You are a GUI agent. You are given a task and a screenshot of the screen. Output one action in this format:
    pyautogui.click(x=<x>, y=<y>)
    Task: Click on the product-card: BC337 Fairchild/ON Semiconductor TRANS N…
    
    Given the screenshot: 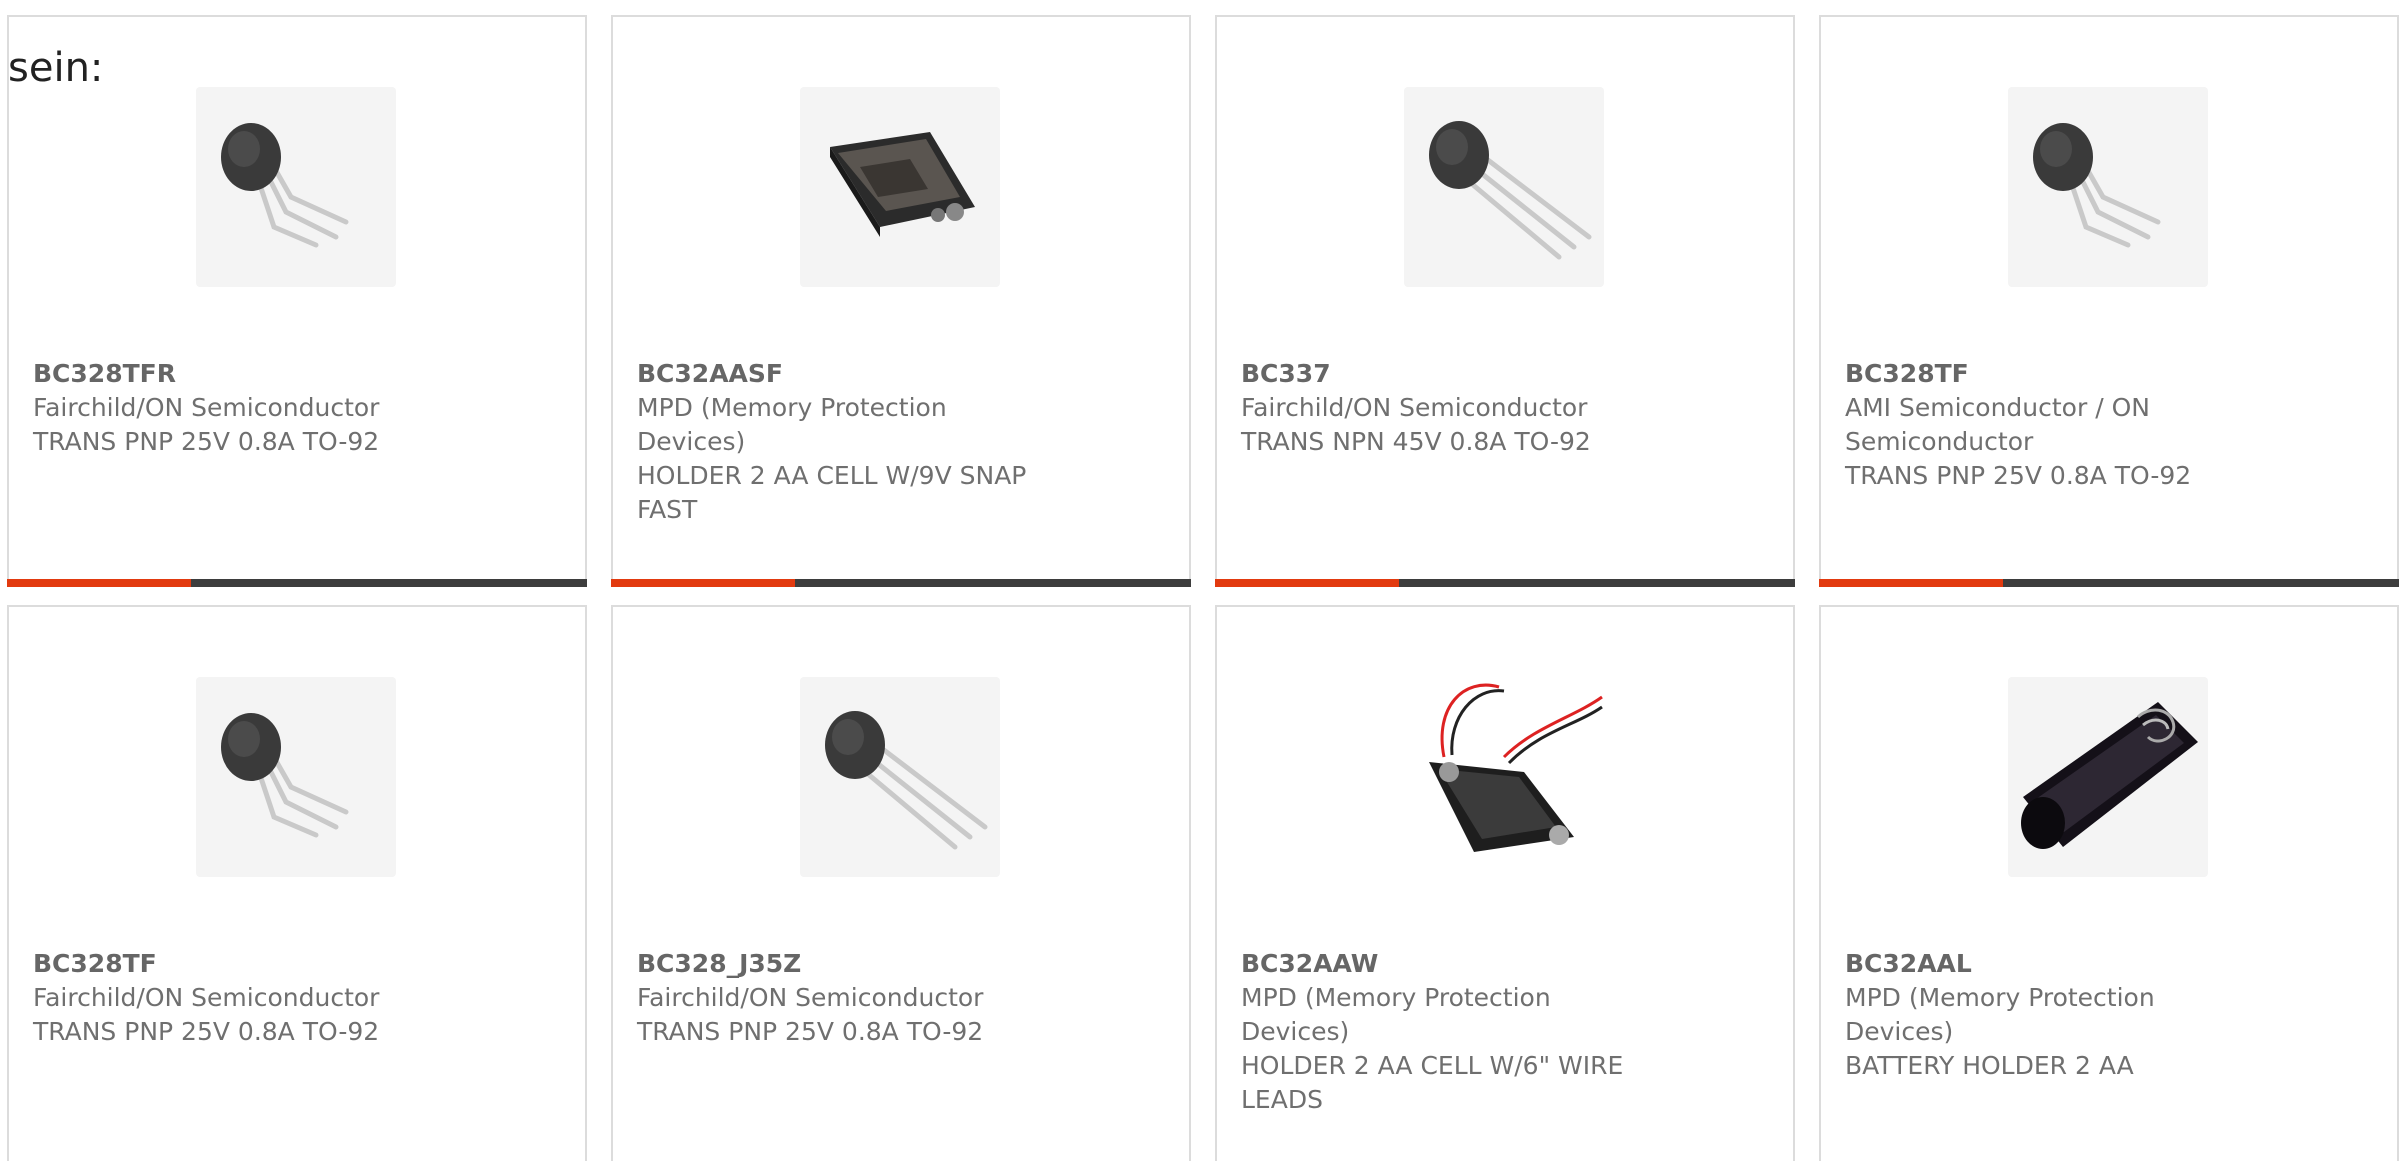 What is the action you would take?
    pyautogui.click(x=1505, y=301)
    